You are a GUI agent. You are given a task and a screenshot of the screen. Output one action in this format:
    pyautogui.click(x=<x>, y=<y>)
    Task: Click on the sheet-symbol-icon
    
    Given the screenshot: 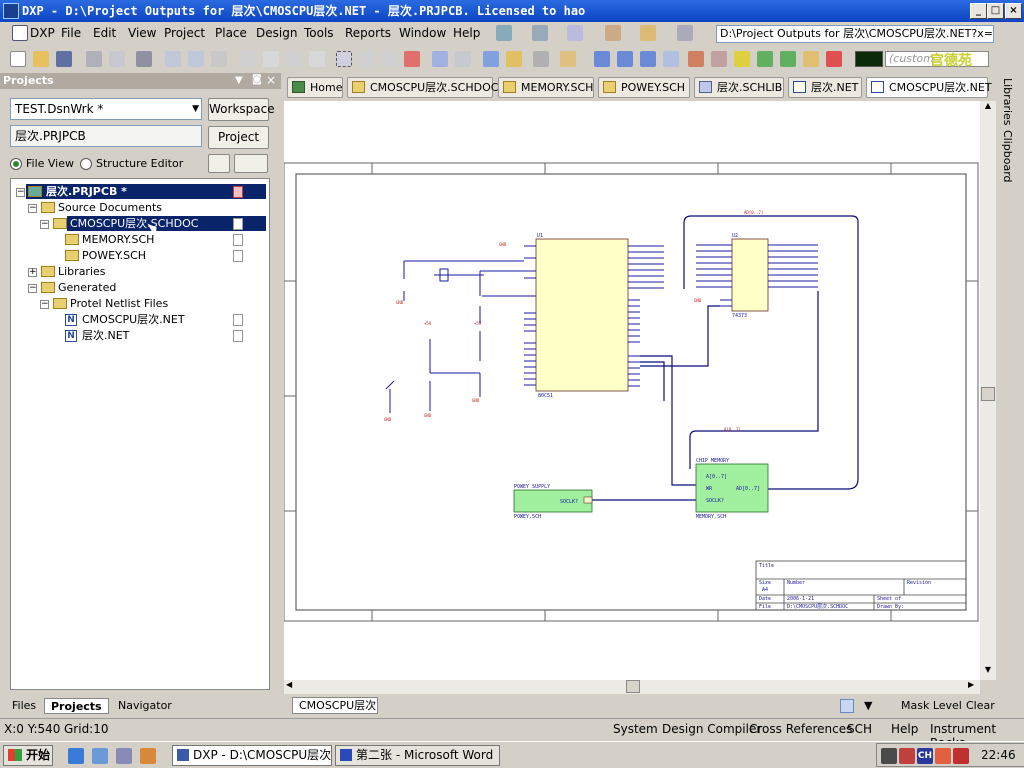 What is the action you would take?
    pyautogui.click(x=765, y=59)
    